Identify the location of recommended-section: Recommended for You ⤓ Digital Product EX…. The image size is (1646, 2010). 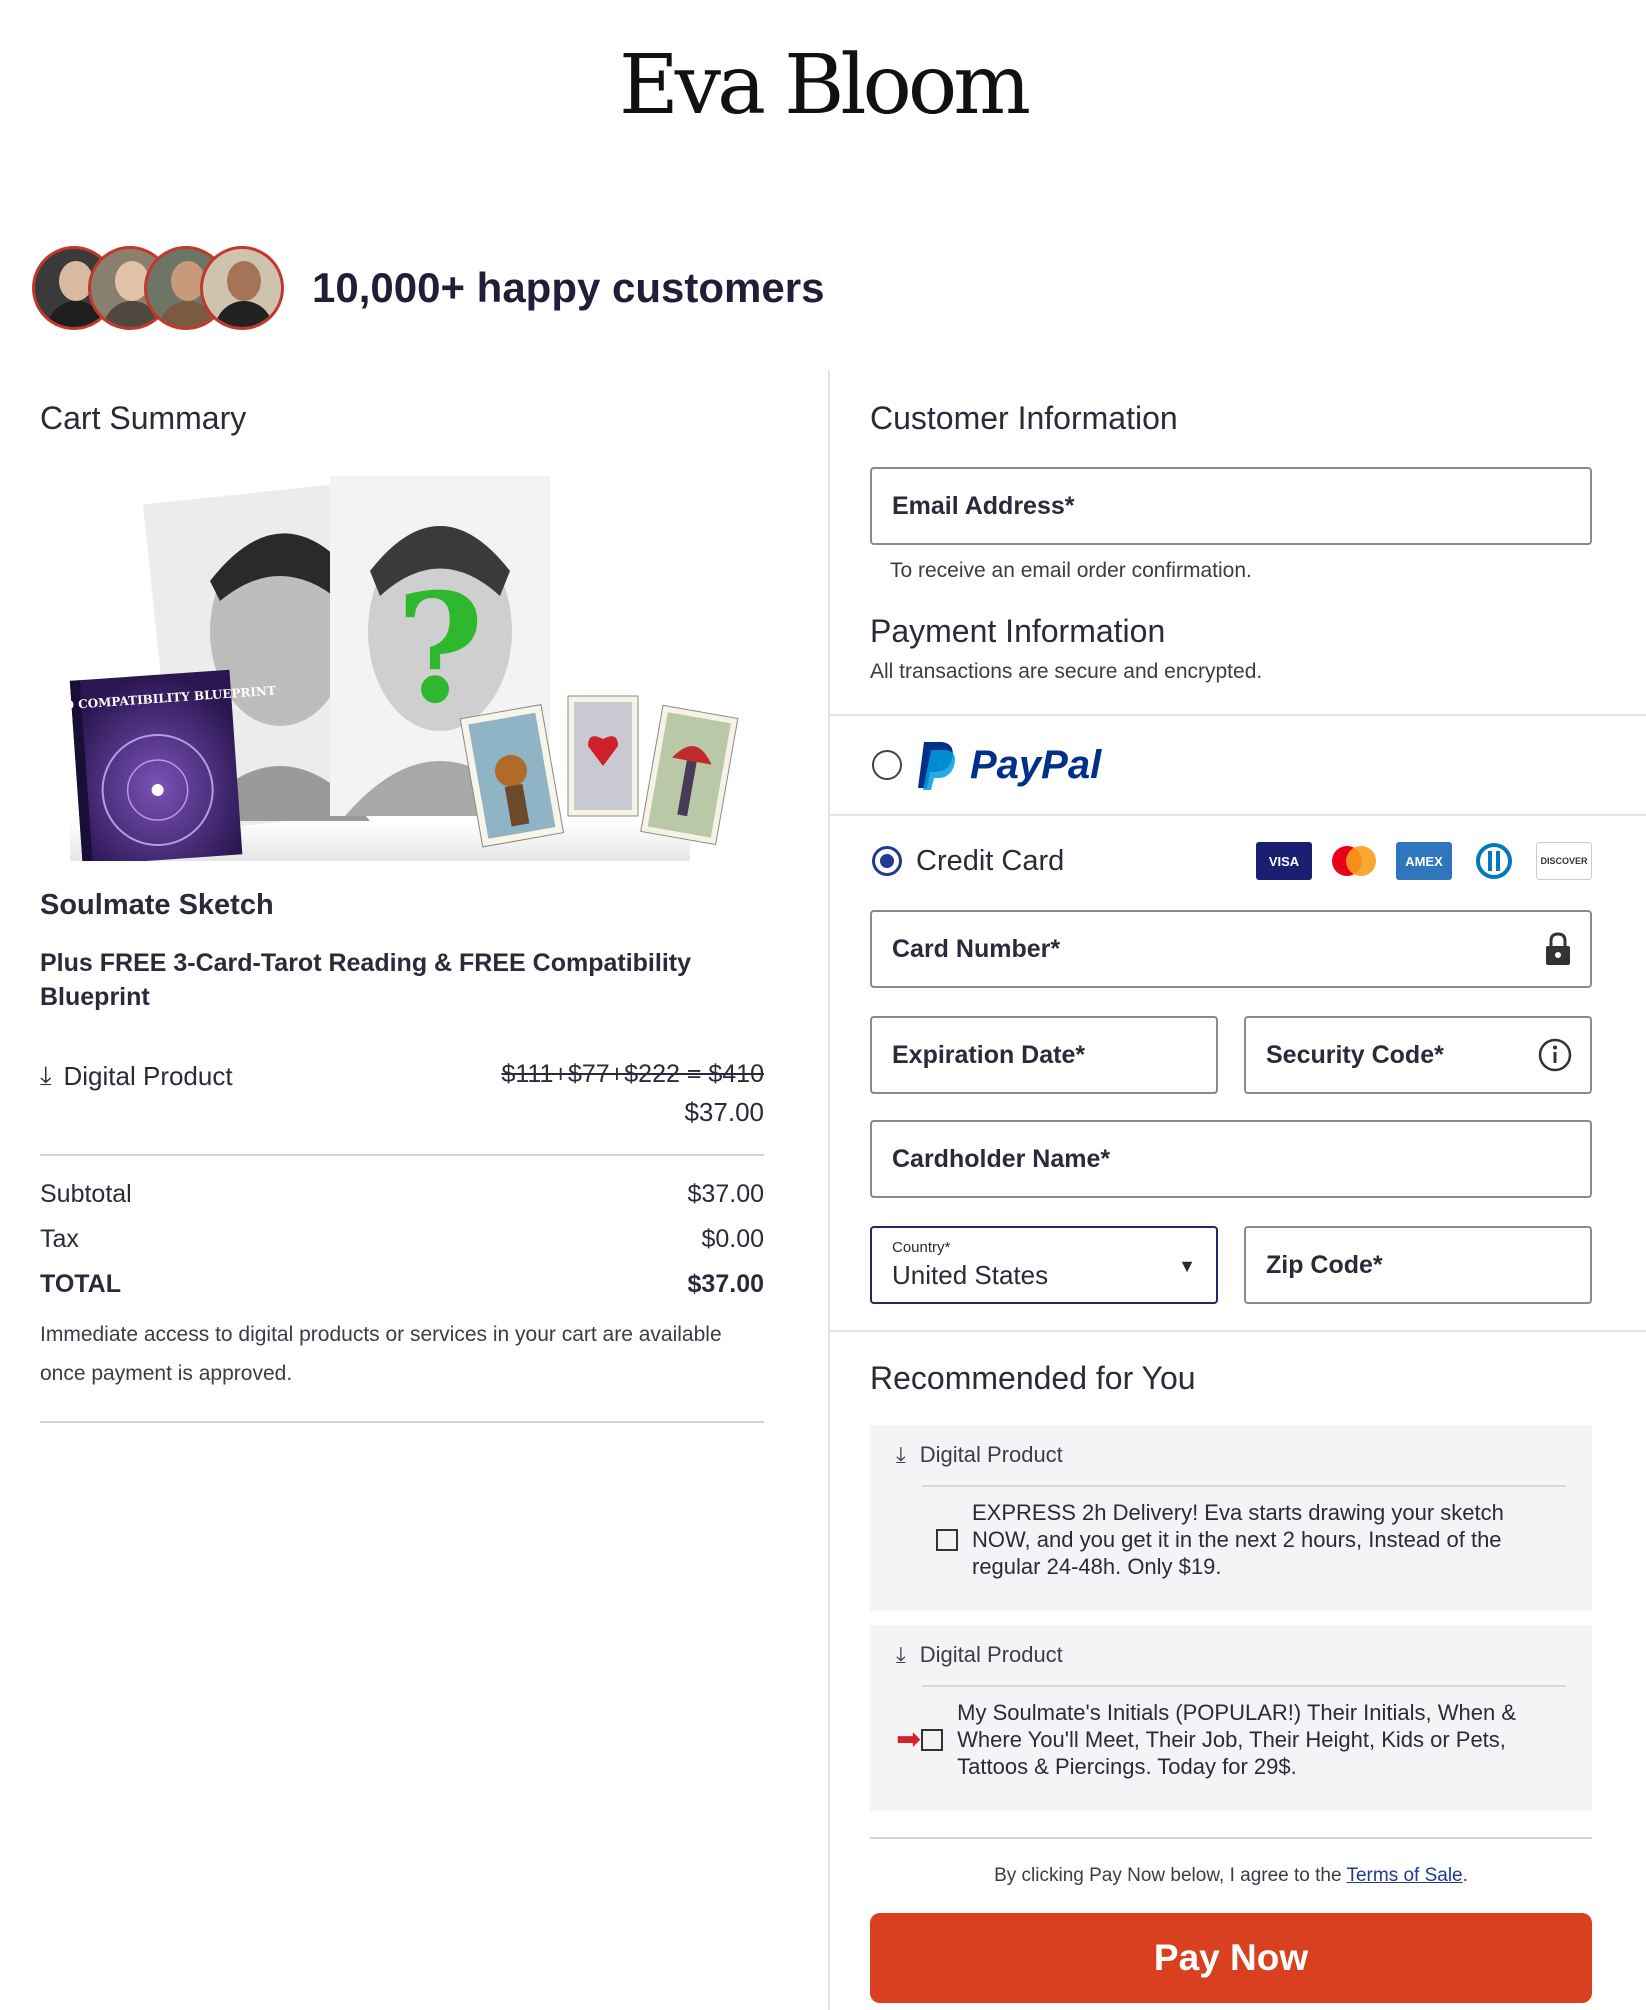
(1231, 1681).